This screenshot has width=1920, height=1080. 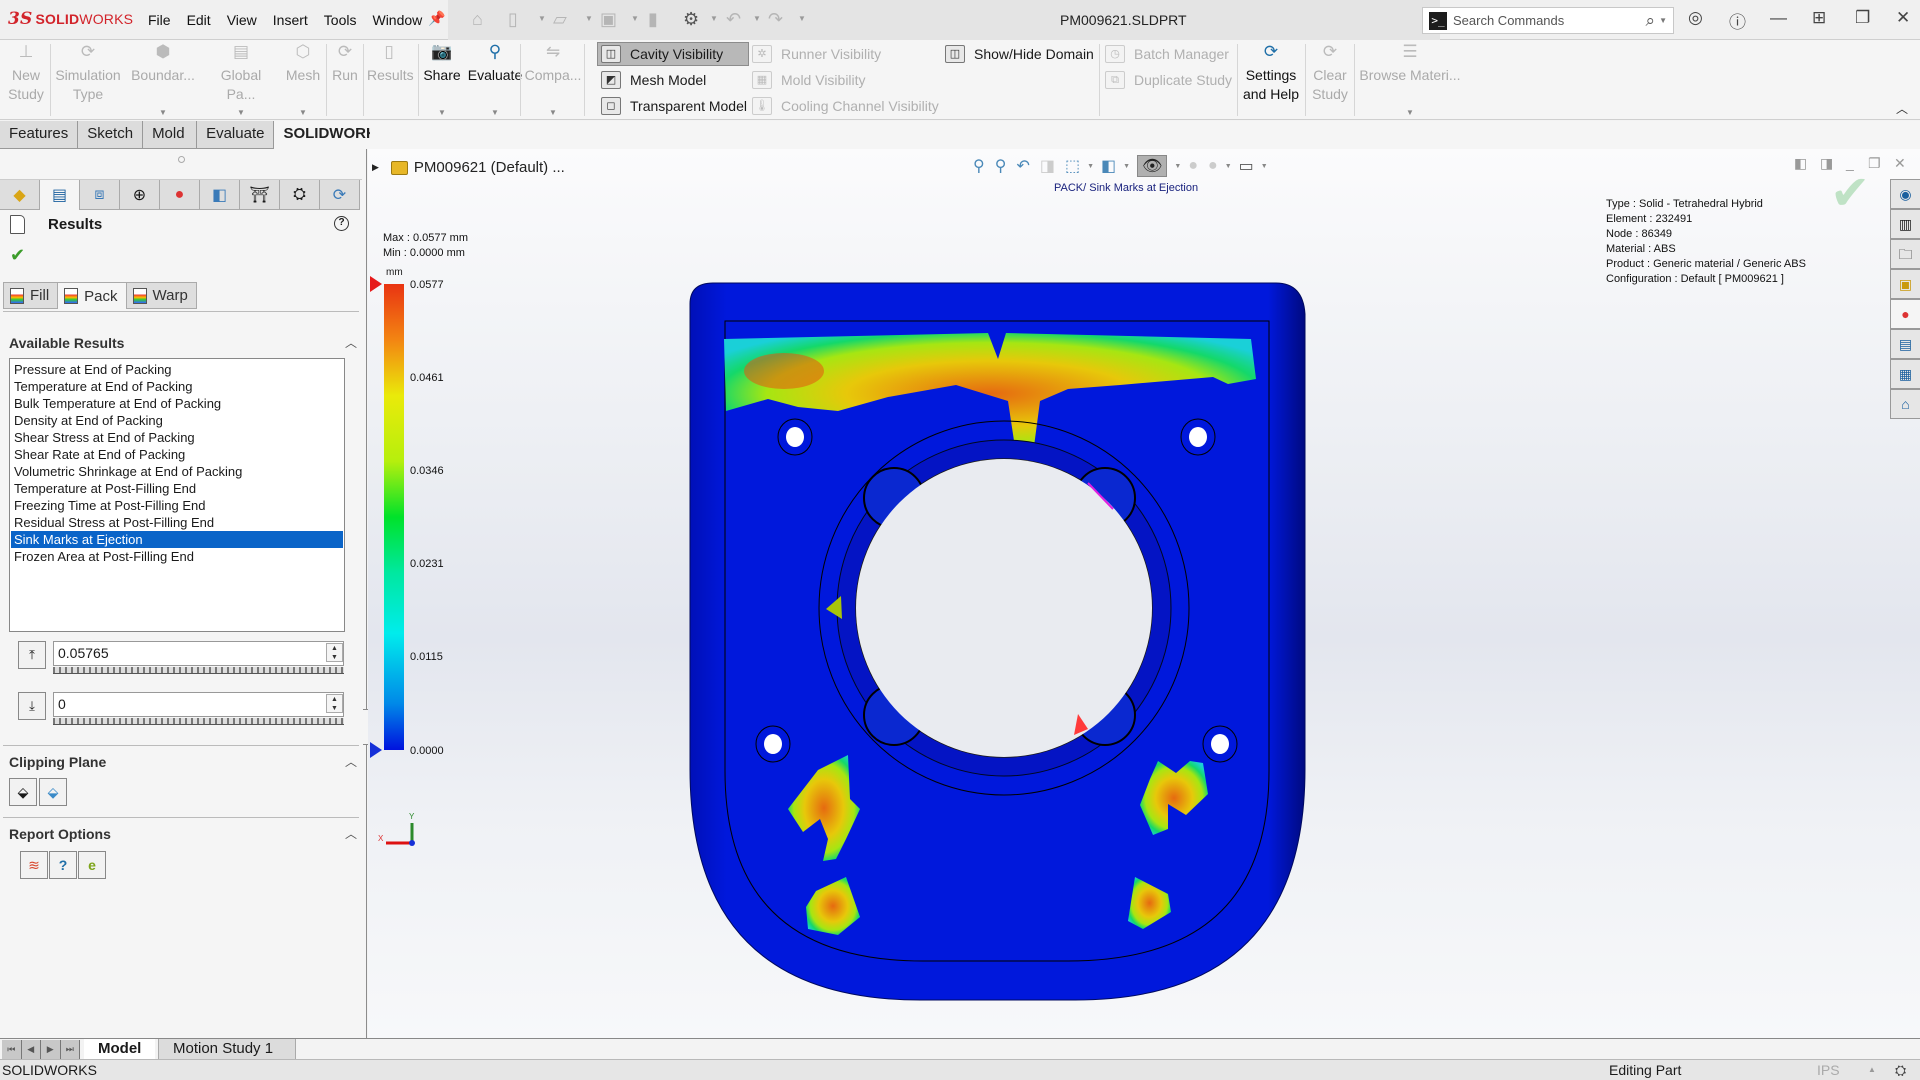 I want to click on runner-visibility-toggle: ✲ Runner Visibility, so click(x=816, y=54).